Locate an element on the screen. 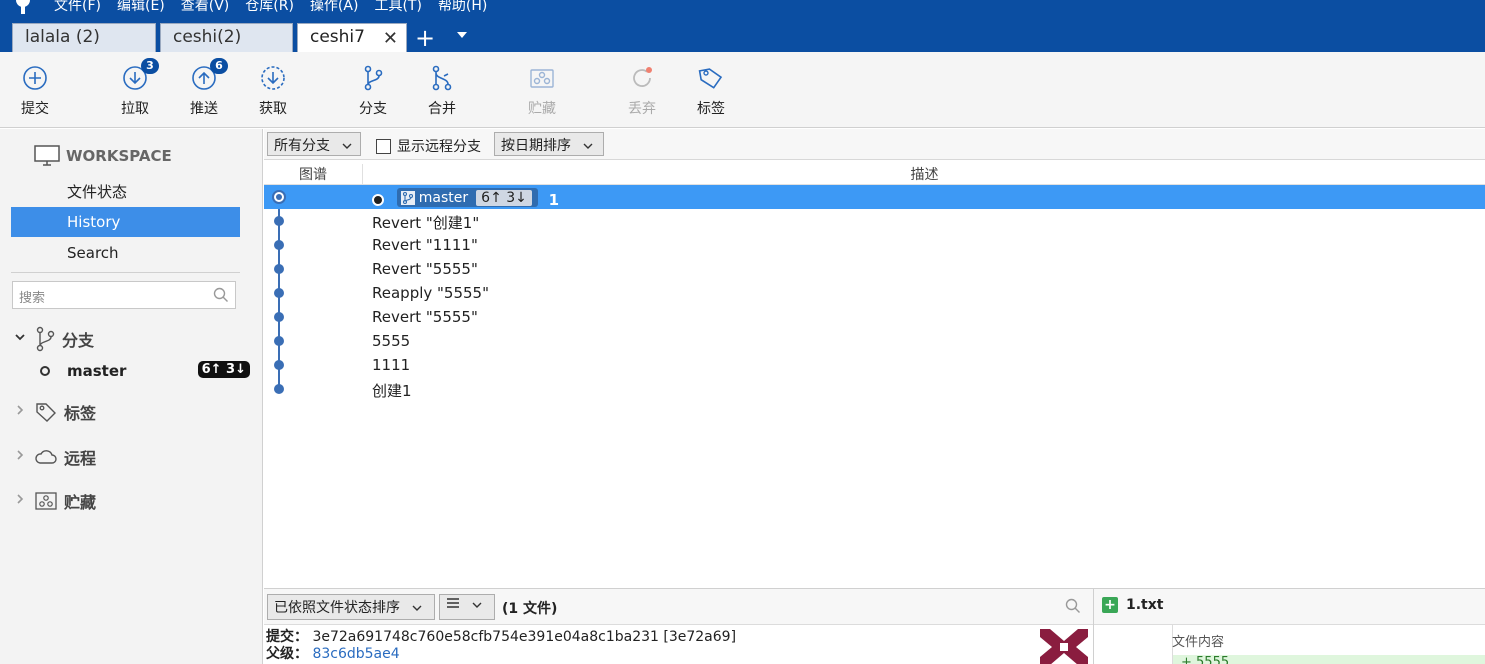 This screenshot has width=1485, height=664. toolbar: 提交 3 拉取 6 推送 获取 分支 合并 贮藏 丢弃 标签 is located at coordinates (742, 90).